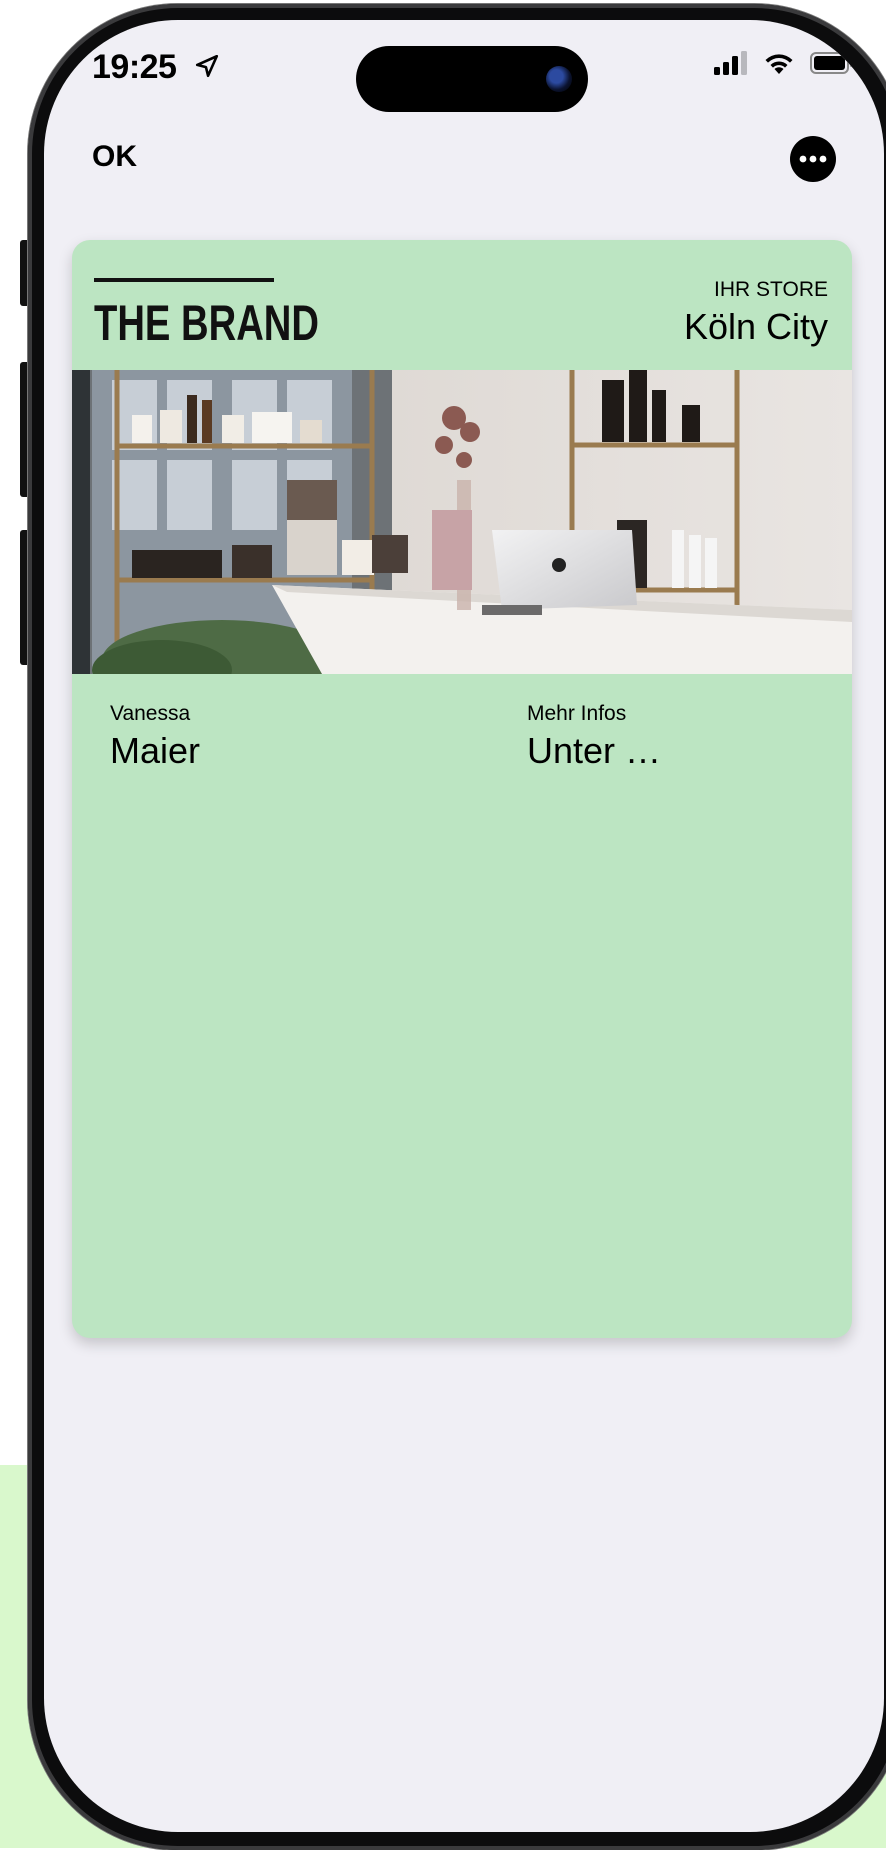 The width and height of the screenshot is (886, 1850). I want to click on battery-icon, so click(831, 63).